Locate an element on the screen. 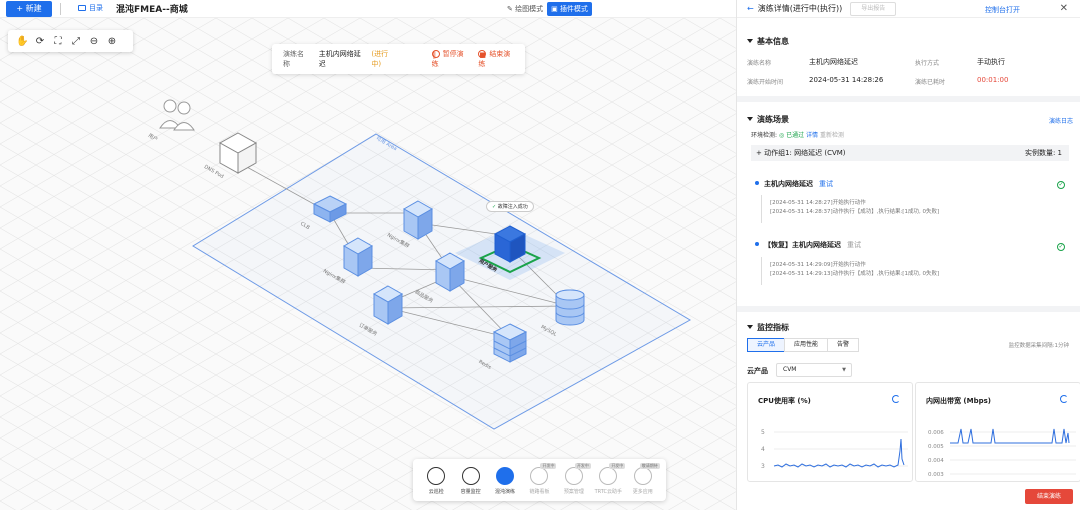 This screenshot has height=510, width=1080. dock-item-label: TRTC云助手 is located at coordinates (608, 492).